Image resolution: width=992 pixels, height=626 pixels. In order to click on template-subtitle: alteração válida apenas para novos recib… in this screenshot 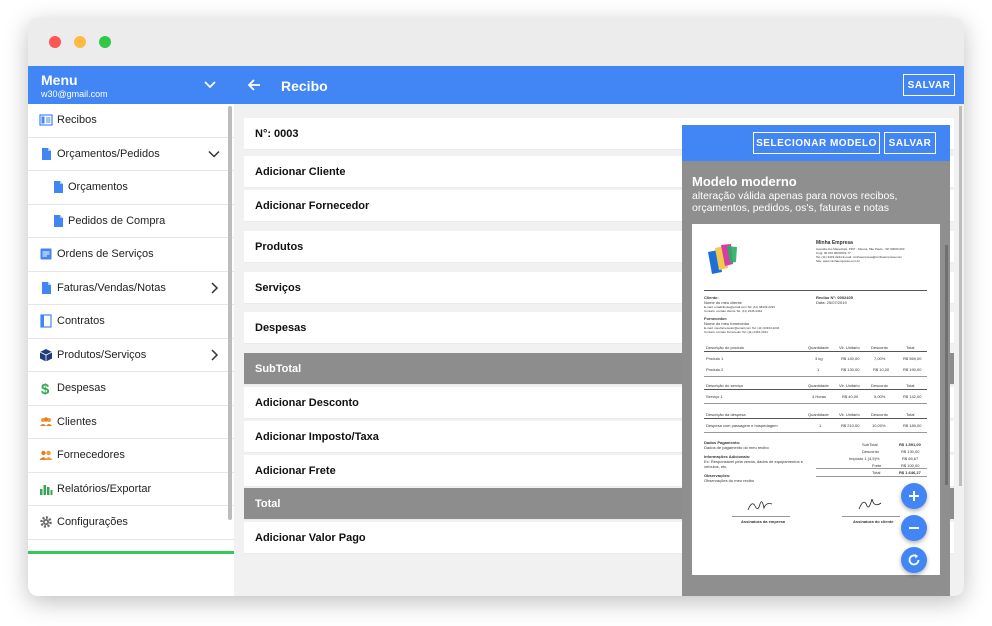, I will do `click(795, 202)`.